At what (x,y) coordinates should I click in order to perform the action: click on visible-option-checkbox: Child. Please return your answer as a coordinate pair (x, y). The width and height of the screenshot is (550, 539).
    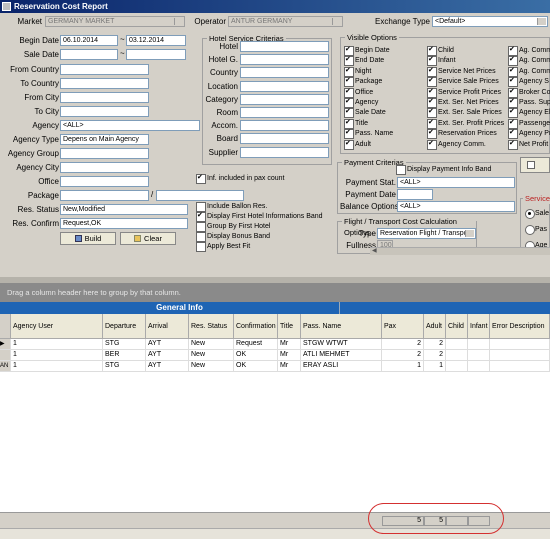
    Looking at the image, I should click on (440, 50).